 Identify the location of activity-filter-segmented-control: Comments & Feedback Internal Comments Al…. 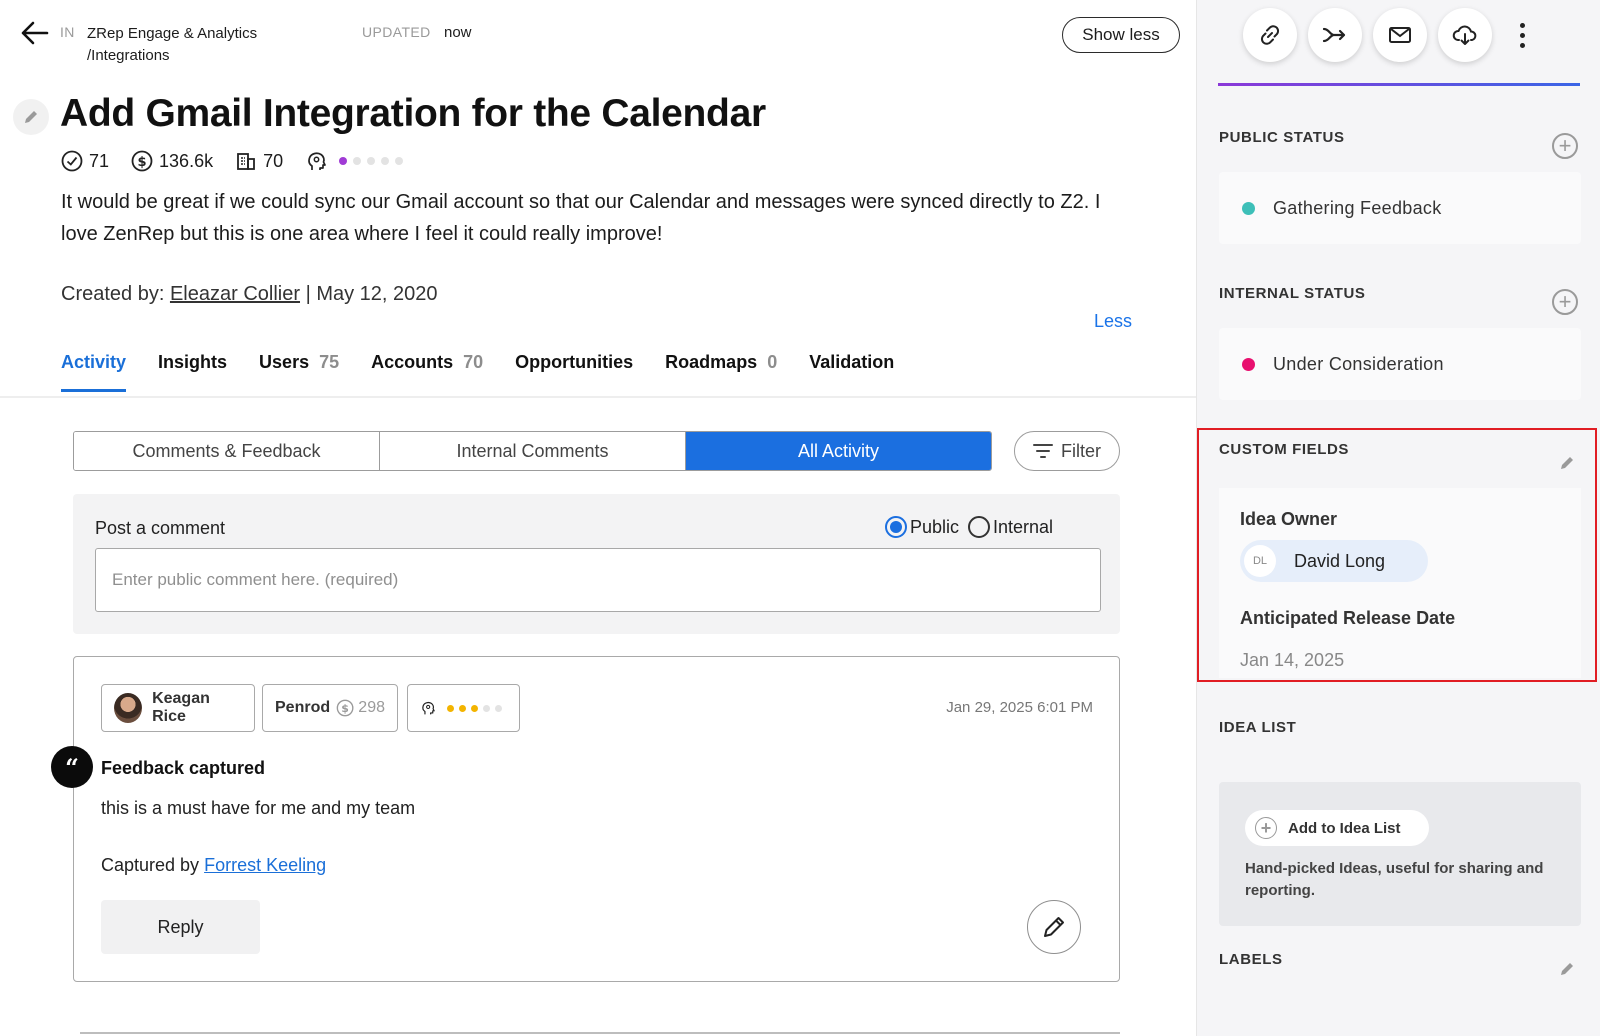
(532, 451).